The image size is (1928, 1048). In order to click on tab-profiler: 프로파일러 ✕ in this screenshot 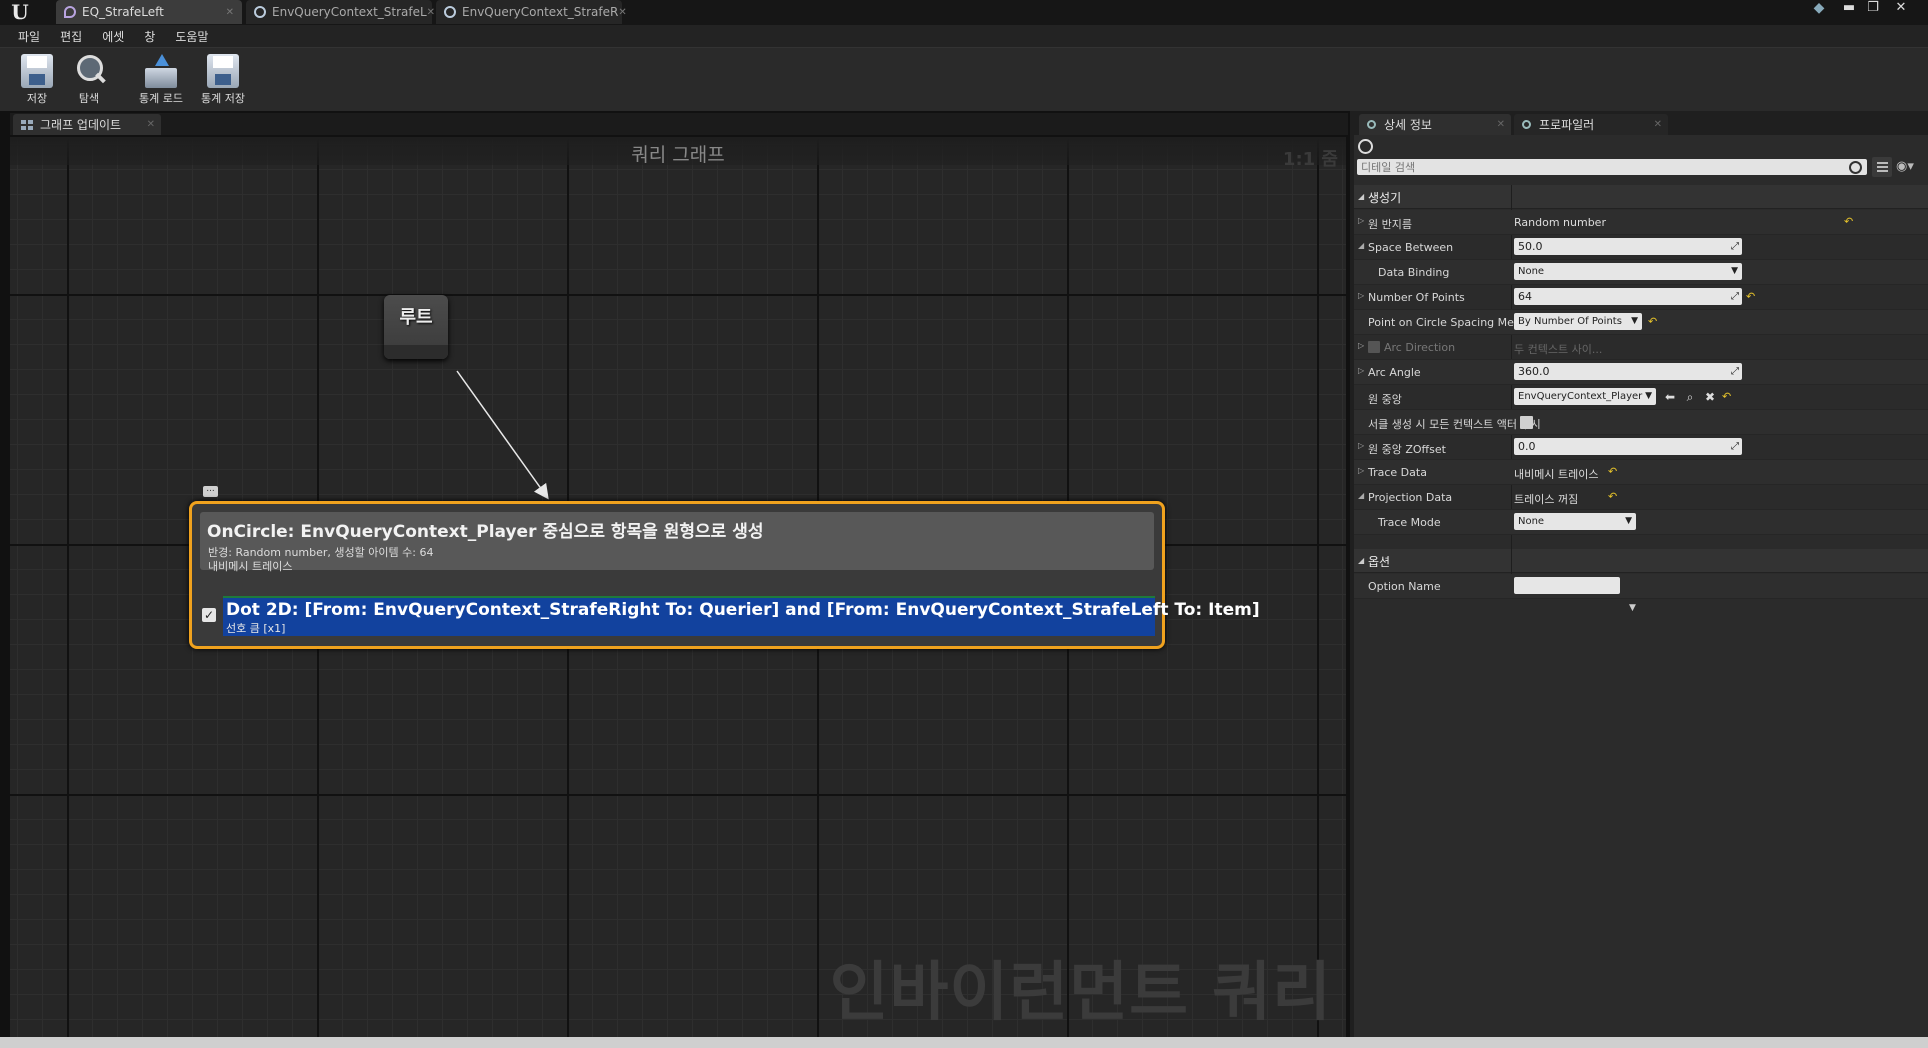, I will do `click(1591, 124)`.